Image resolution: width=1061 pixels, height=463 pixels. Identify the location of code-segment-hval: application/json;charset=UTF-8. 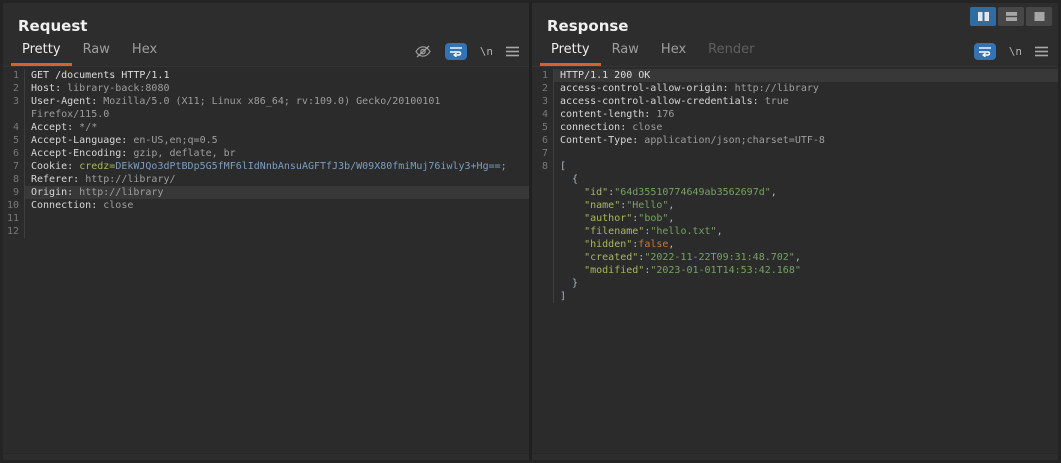
(731, 140).